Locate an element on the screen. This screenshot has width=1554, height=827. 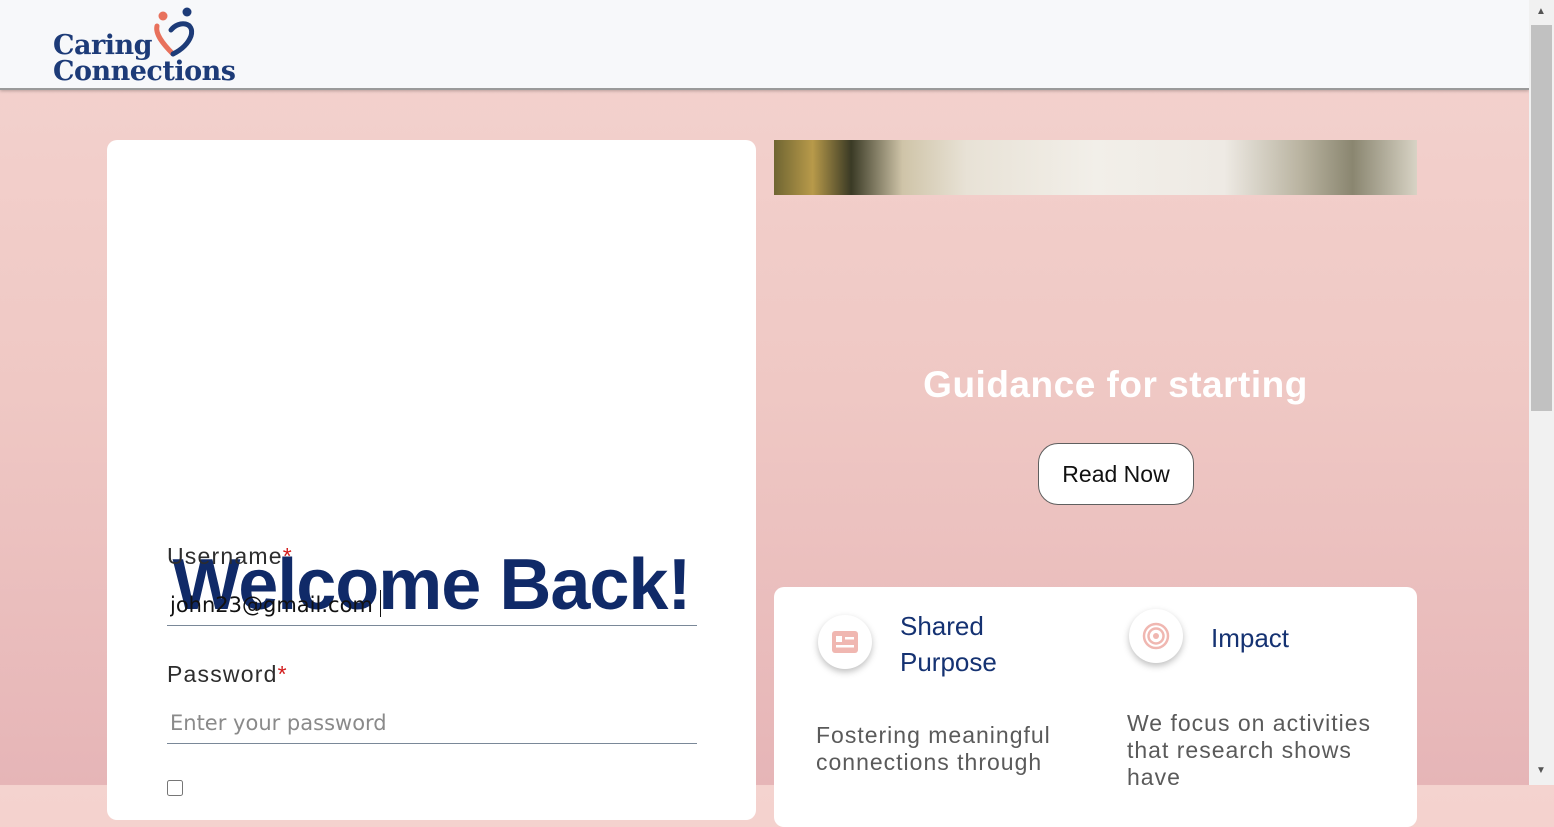
text-cursor is located at coordinates (380, 603).